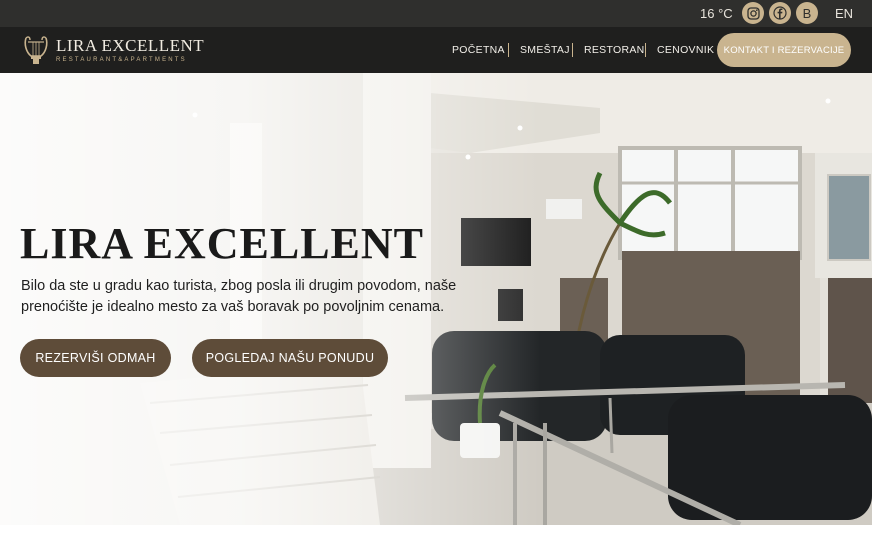 This screenshot has width=872, height=533. I want to click on instagram-icon, so click(753, 13).